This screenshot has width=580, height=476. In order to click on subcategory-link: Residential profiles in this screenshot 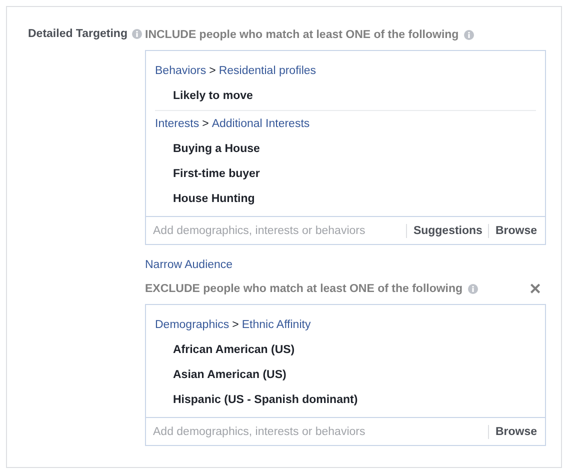, I will do `click(267, 70)`.